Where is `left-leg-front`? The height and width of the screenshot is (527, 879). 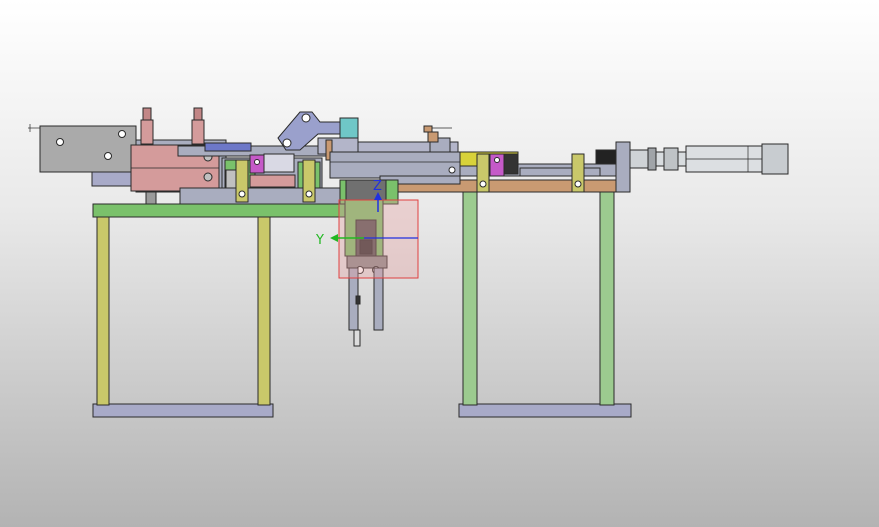
left-leg-front is located at coordinates (103, 310).